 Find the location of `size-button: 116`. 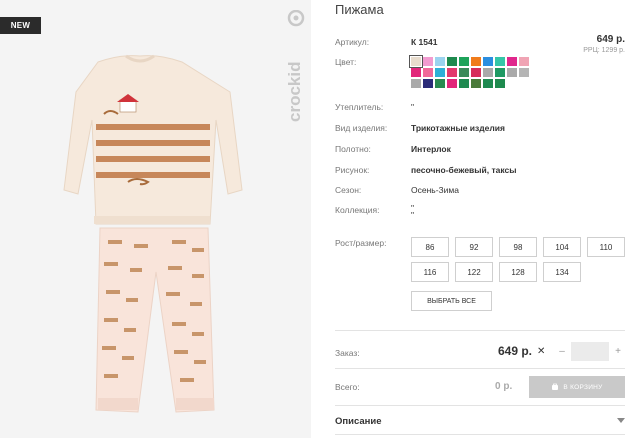

size-button: 116 is located at coordinates (430, 272).